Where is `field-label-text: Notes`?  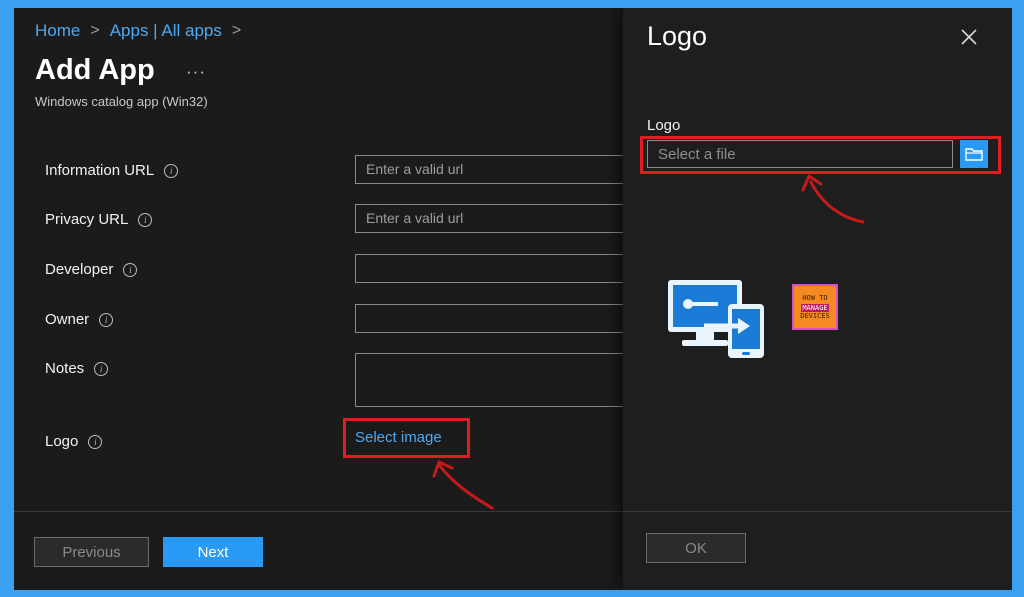 field-label-text: Notes is located at coordinates (65, 368).